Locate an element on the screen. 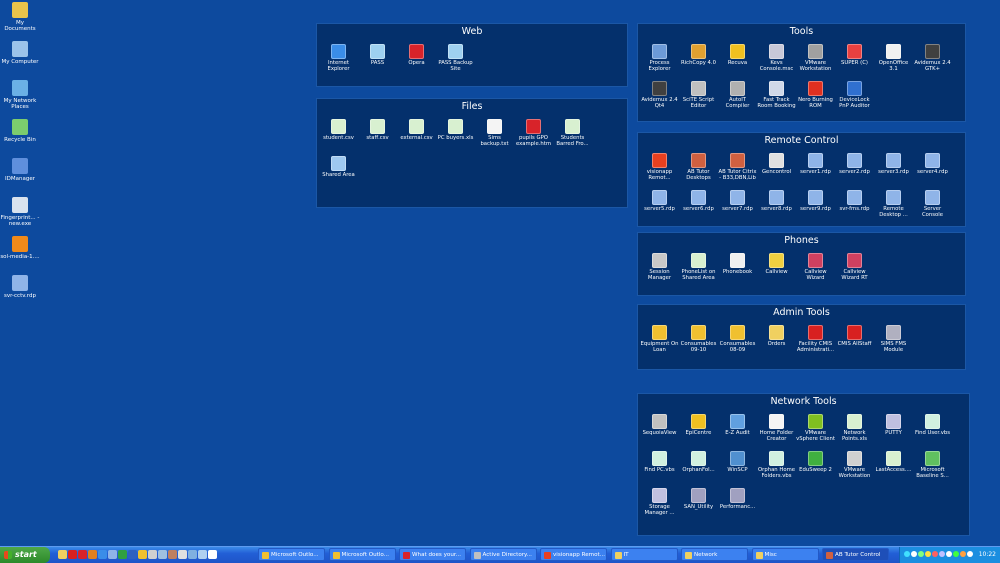 The height and width of the screenshot is (563, 1000). desktop-icon: IDManager is located at coordinates (20, 170).